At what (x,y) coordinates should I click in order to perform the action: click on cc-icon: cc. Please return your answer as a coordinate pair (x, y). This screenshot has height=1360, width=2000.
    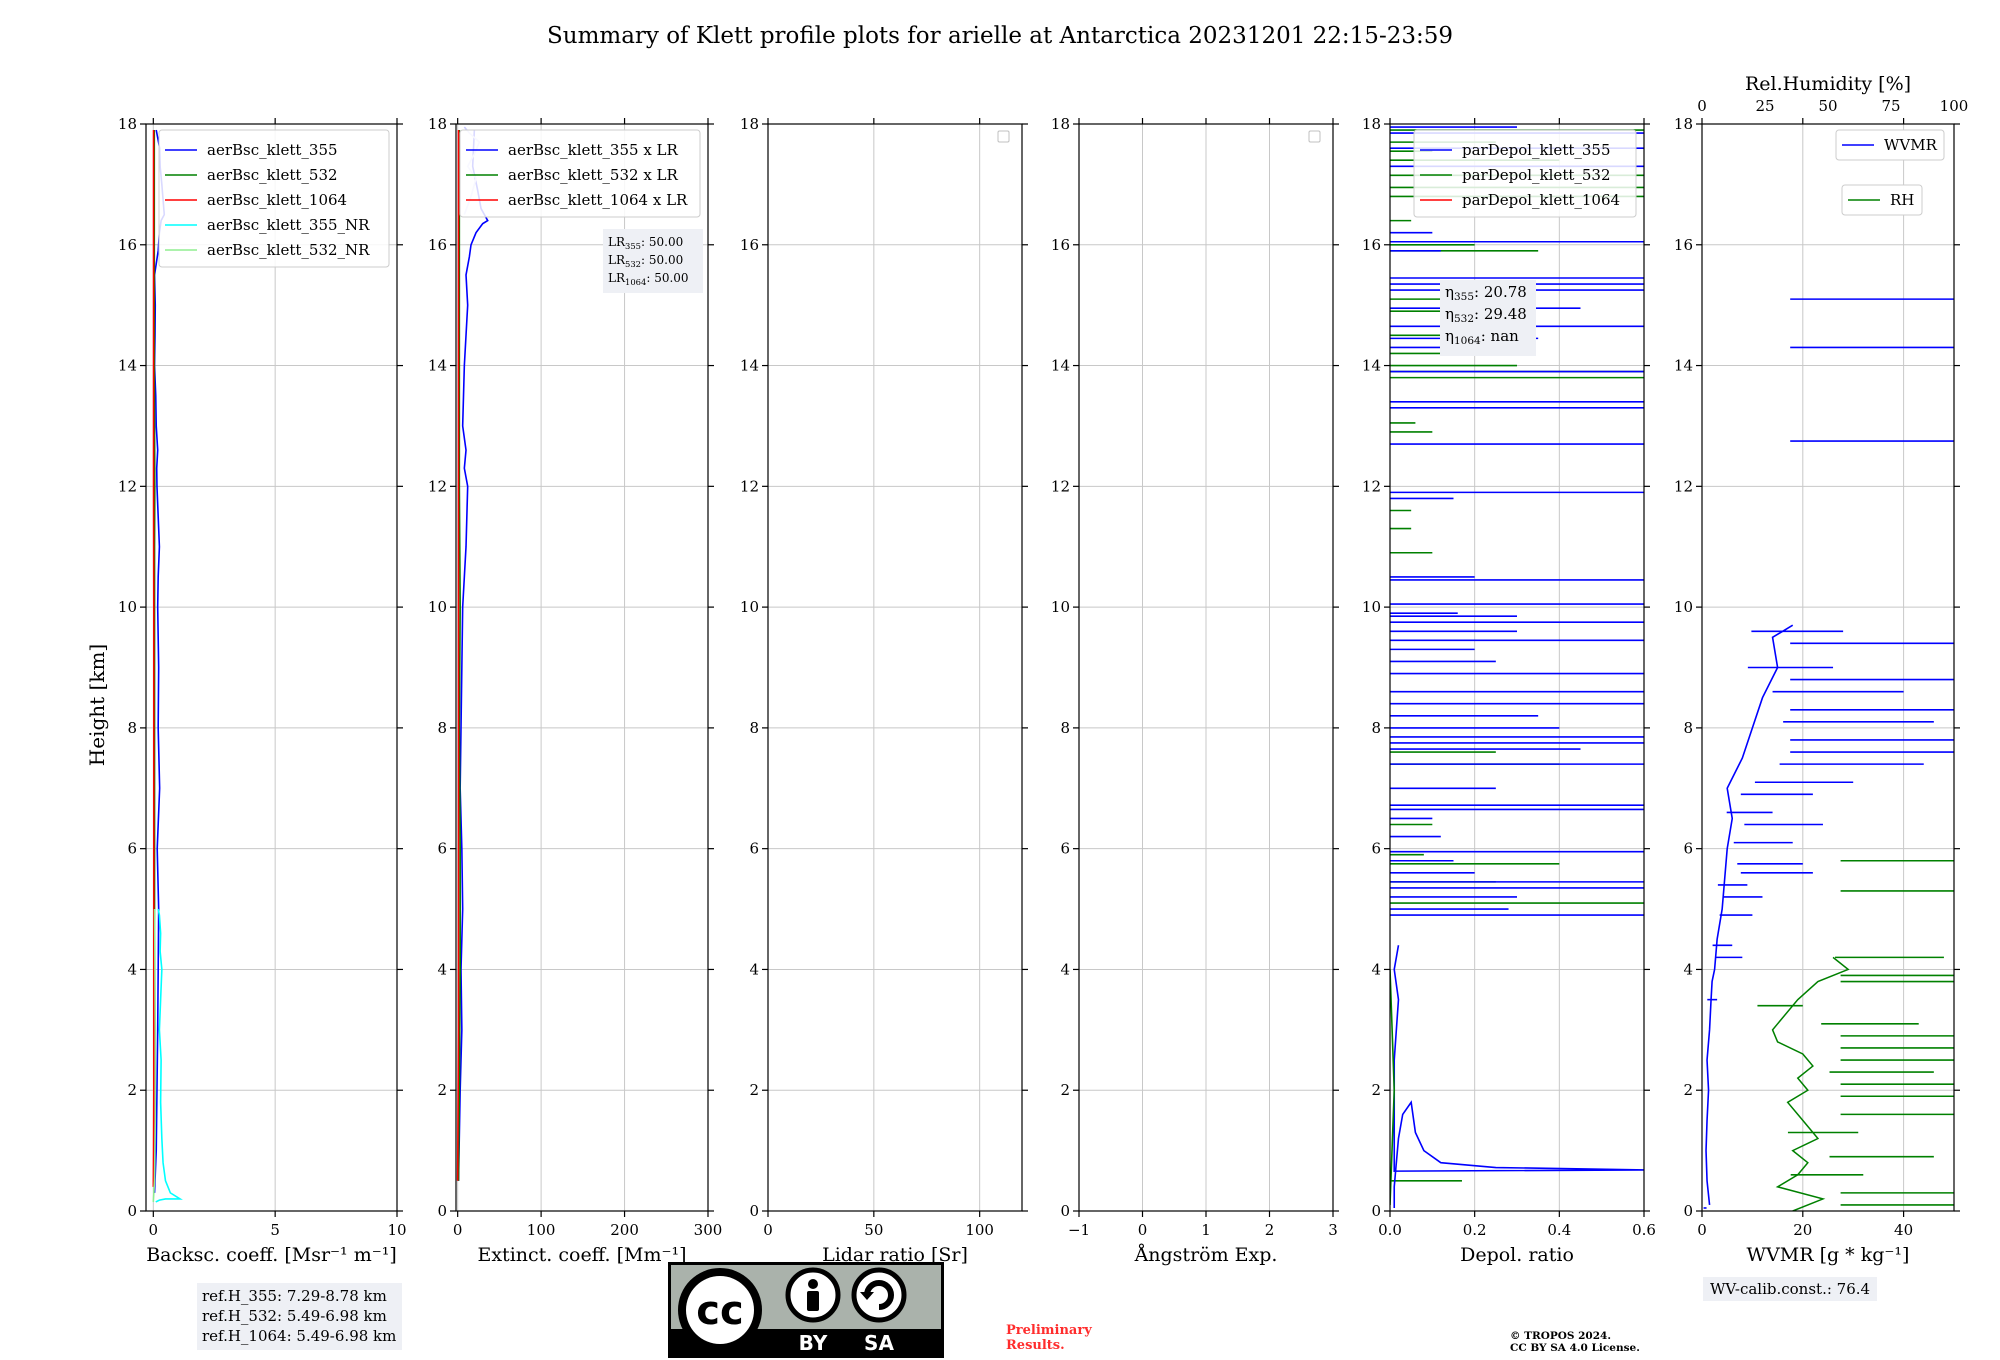
    Looking at the image, I should click on (719, 1311).